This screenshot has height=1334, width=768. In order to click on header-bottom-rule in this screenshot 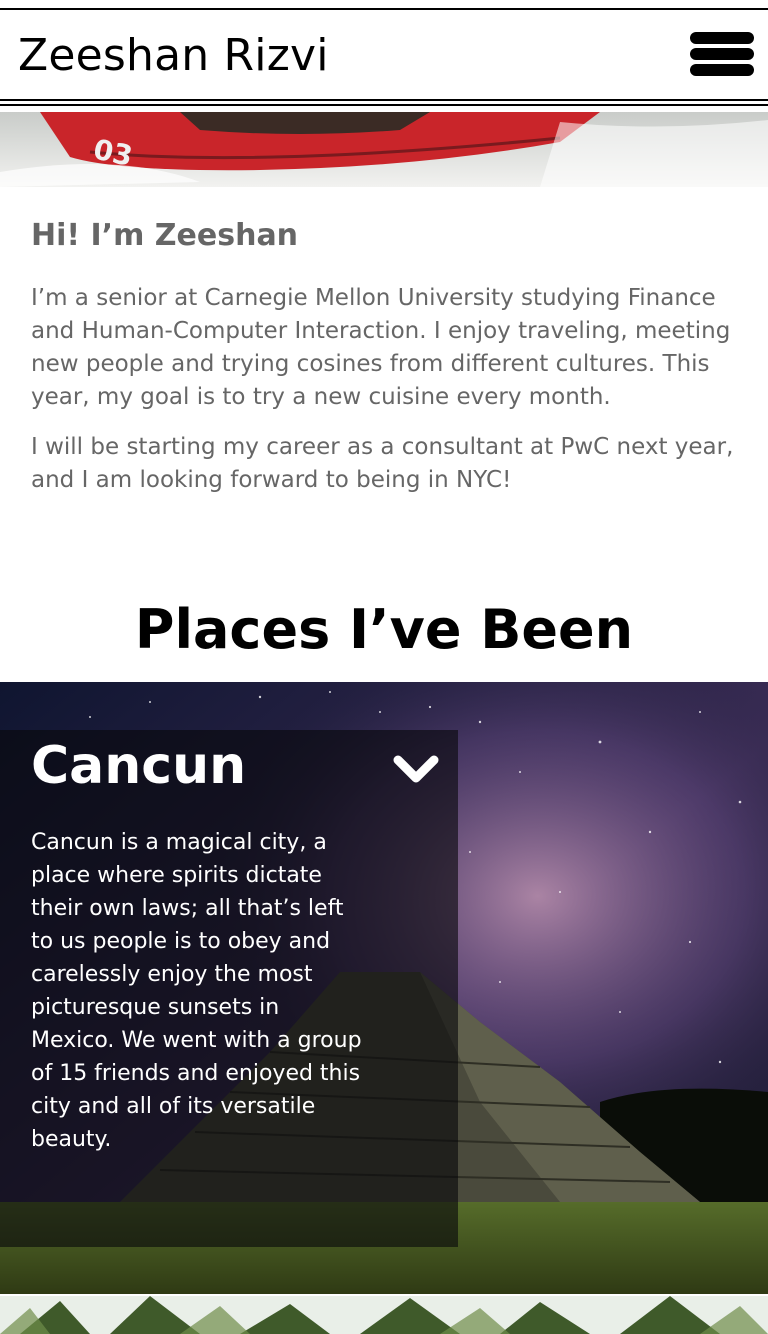, I will do `click(384, 100)`.